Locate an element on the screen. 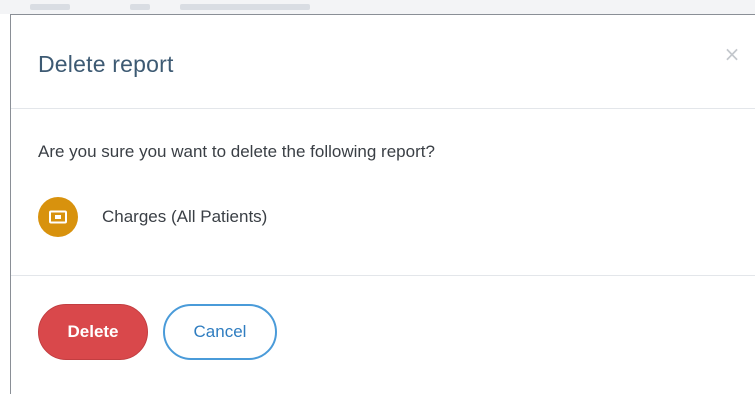  report-item: Charges (All Patients) is located at coordinates (152, 217).